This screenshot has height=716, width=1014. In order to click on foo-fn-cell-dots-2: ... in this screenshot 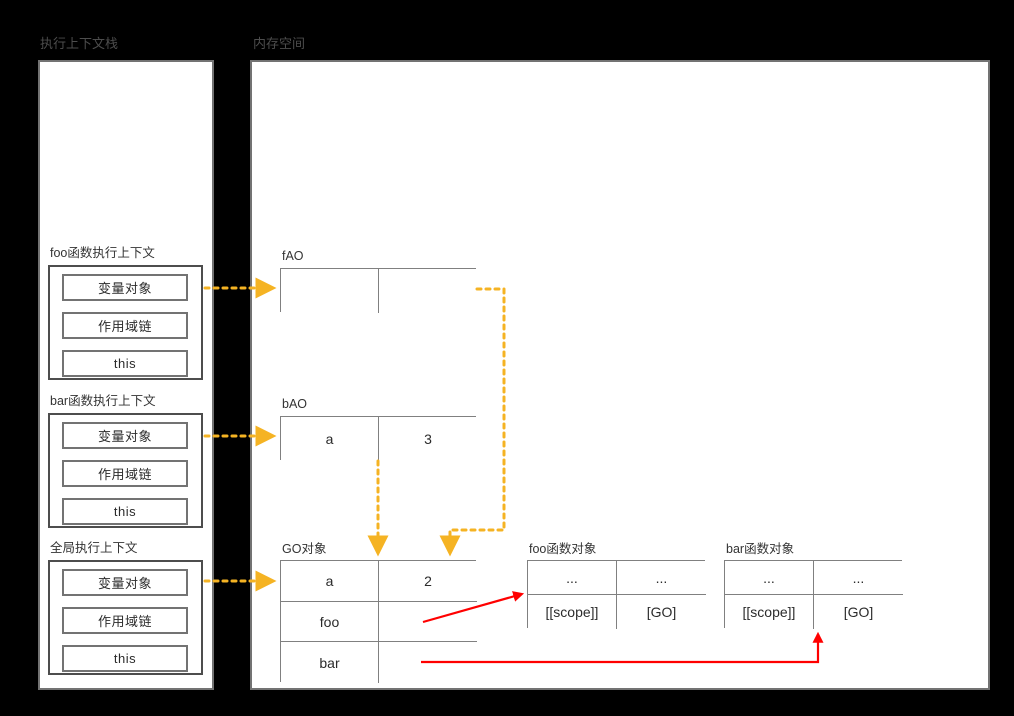, I will do `click(661, 578)`.